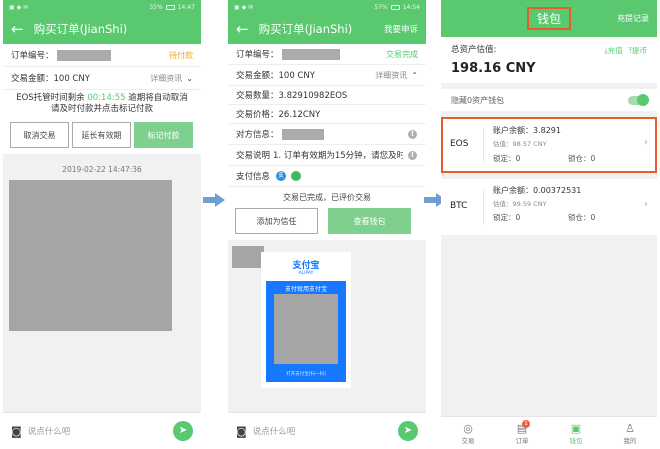  What do you see at coordinates (537, 190) in the screenshot?
I see `coin-balance: 账户余额：0.00372531` at bounding box center [537, 190].